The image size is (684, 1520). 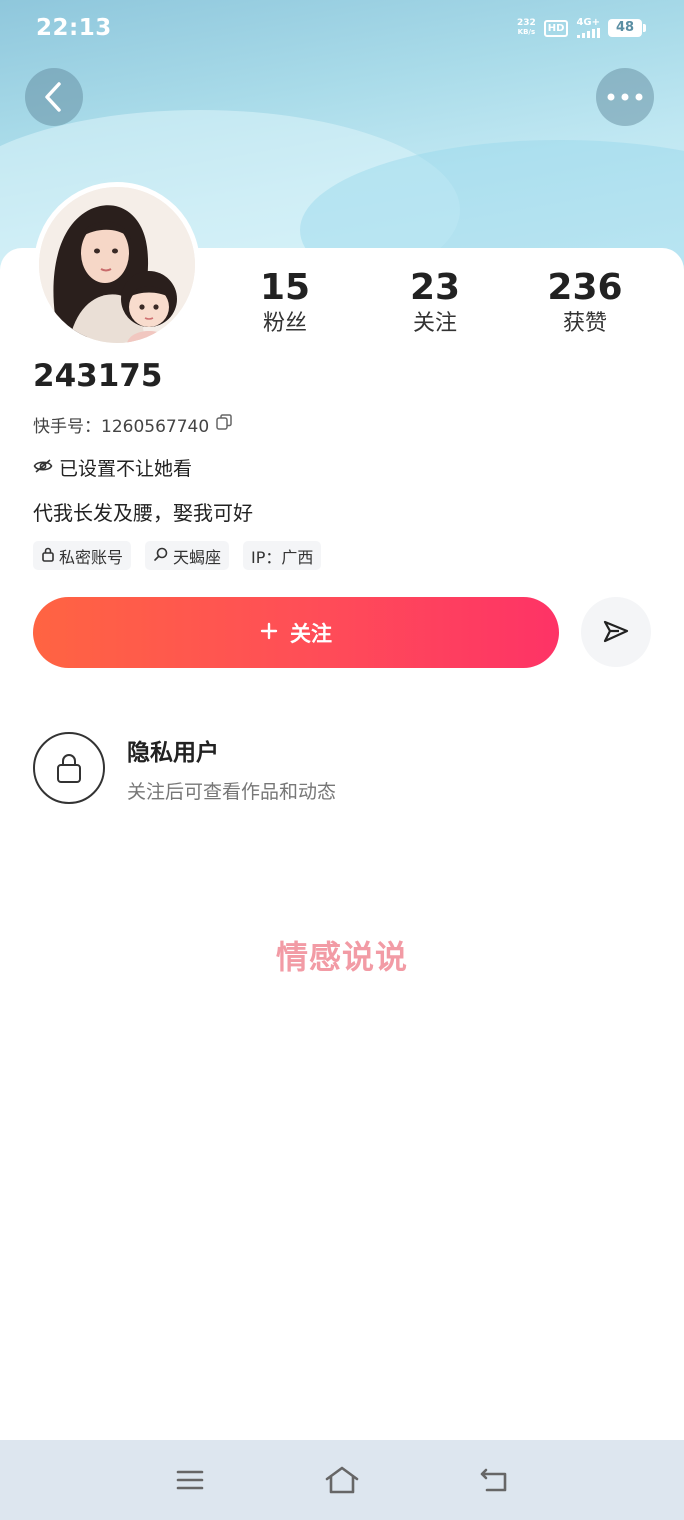 I want to click on status-bar: 22:13 232 KB/s HD 4G+ 48, so click(x=342, y=30).